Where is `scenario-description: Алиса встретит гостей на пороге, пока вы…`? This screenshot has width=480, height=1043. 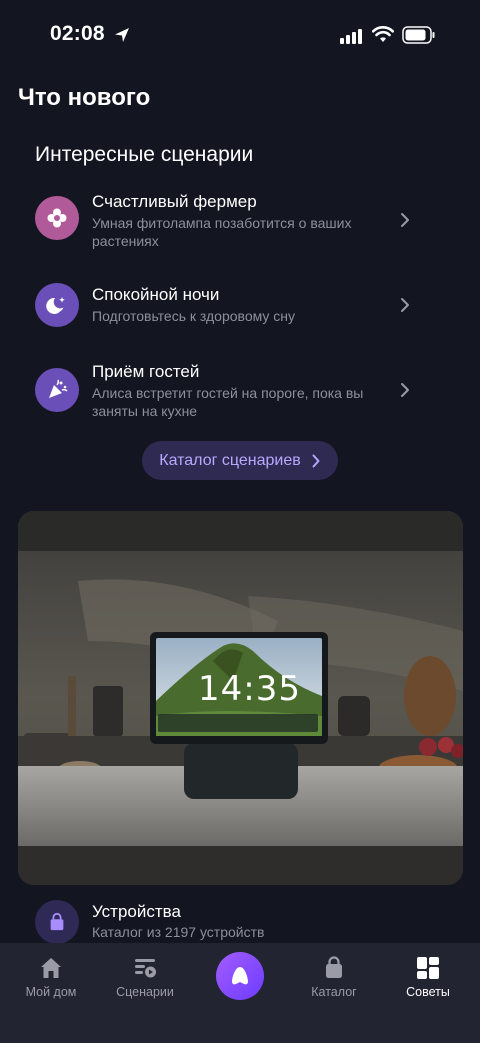
scenario-description: Алиса встретит гостей на пороге, пока вы… is located at coordinates (228, 402).